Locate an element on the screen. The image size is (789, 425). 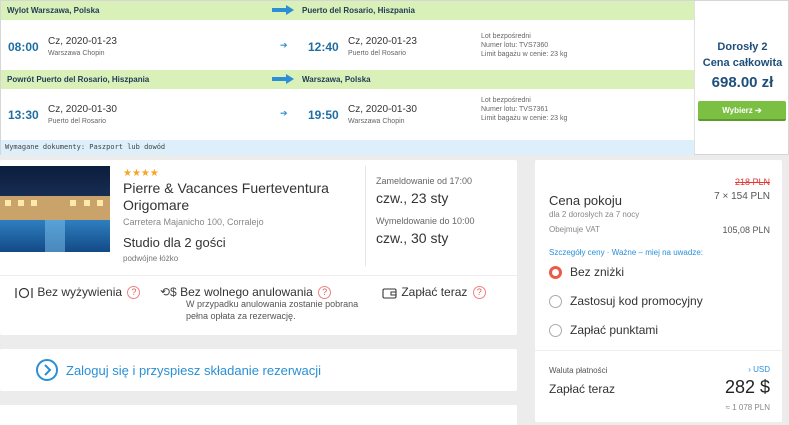
currency-label: Waluta płatności is located at coordinates (578, 370).